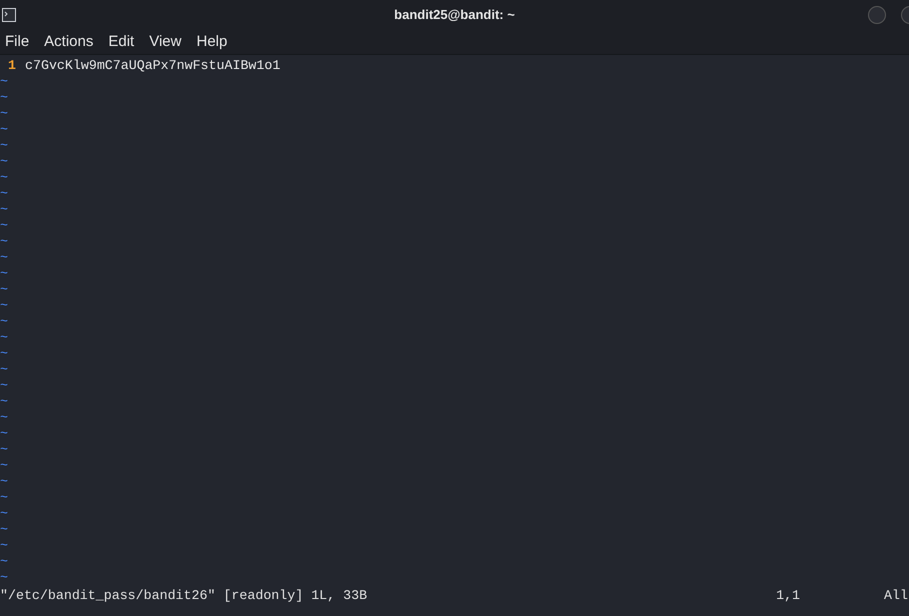  Describe the element at coordinates (9, 15) in the screenshot. I see `terminal-icon` at that location.